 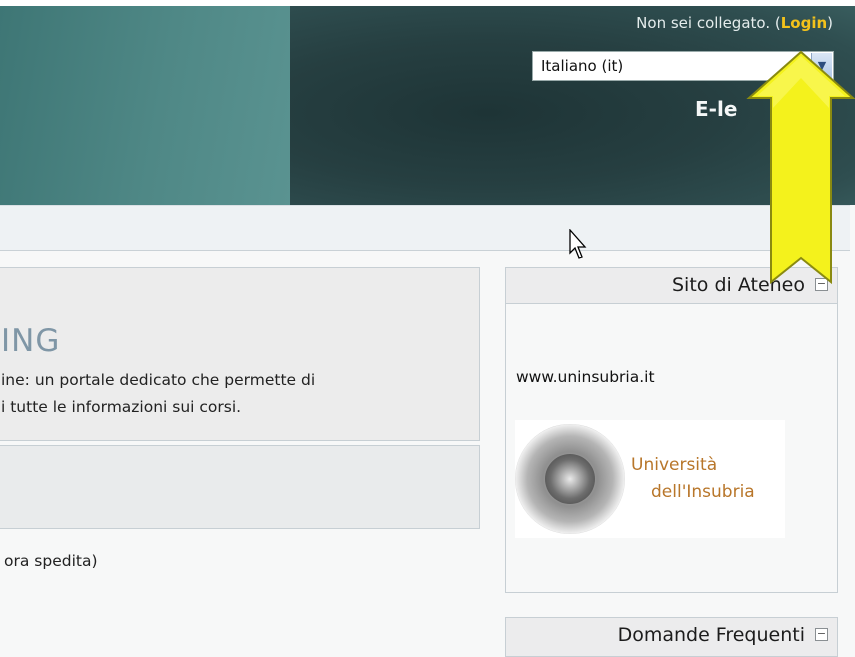 I want to click on welcome-title: ING, so click(x=31, y=341).